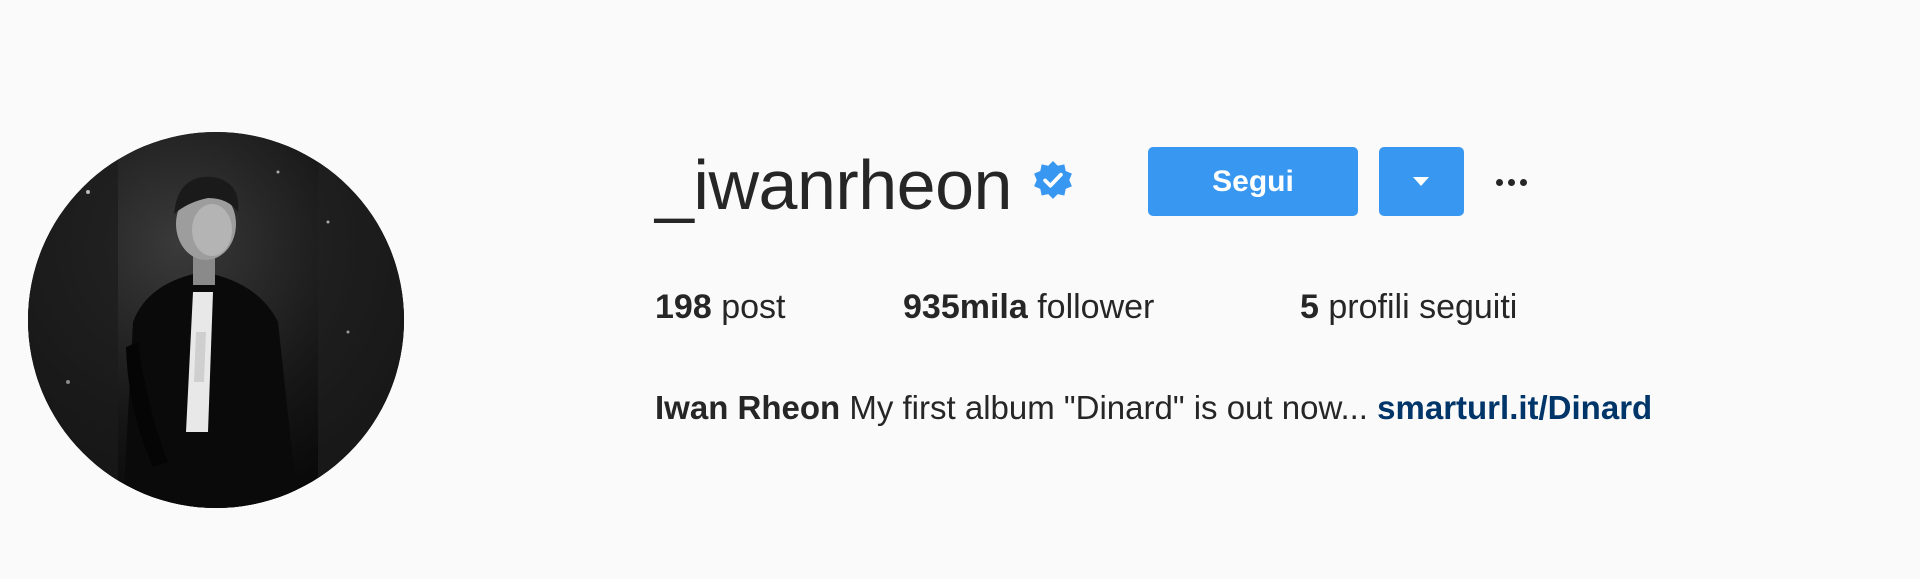  I want to click on suggestions-dropdown-button, so click(1421, 181).